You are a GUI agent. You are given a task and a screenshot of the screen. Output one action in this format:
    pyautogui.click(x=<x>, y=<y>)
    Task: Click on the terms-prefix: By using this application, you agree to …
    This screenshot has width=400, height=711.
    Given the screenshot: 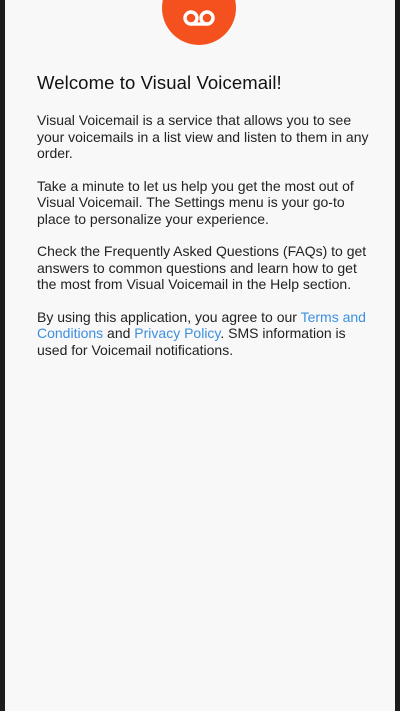 What is the action you would take?
    pyautogui.click(x=169, y=316)
    